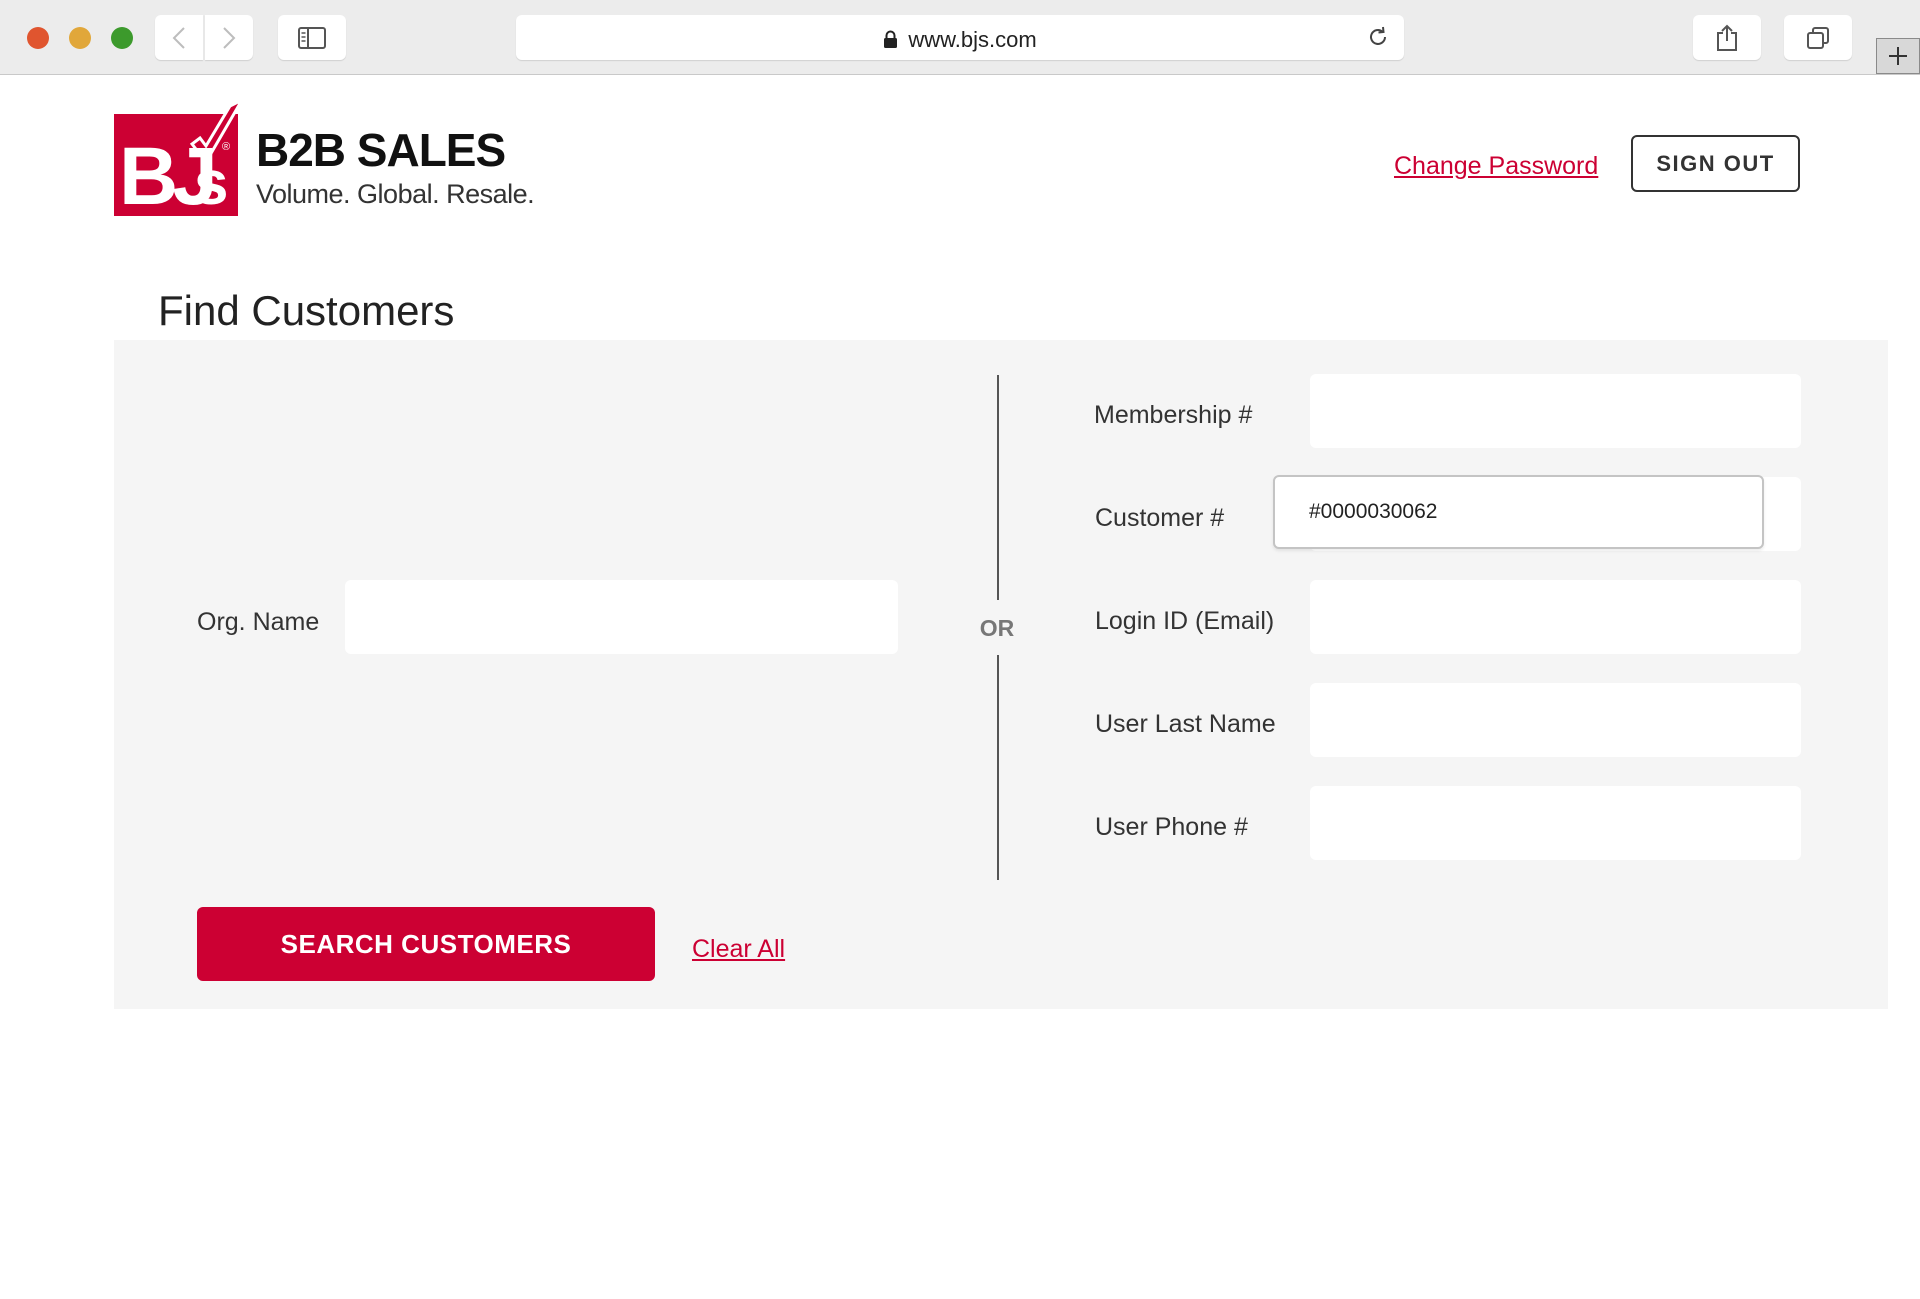 This screenshot has width=1920, height=1299. Describe the element at coordinates (211, 182) in the screenshot. I see `svg-text: s` at that location.